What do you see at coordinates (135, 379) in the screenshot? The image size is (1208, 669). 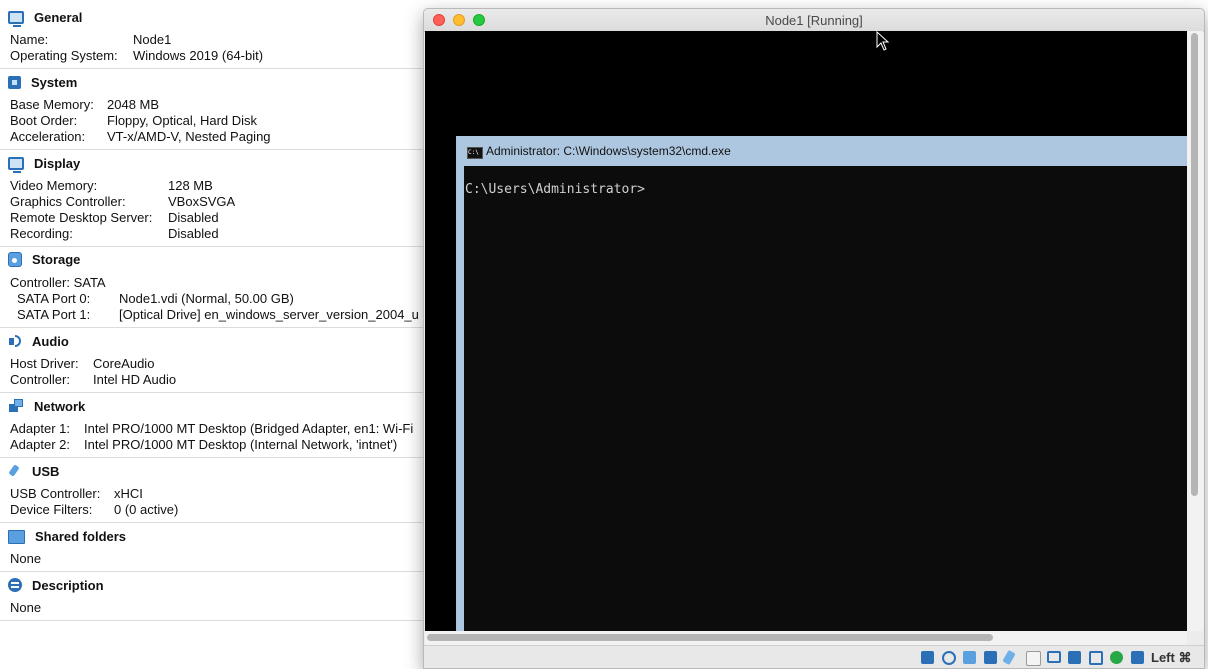 I see `detail-value: Intel HD Audio` at bounding box center [135, 379].